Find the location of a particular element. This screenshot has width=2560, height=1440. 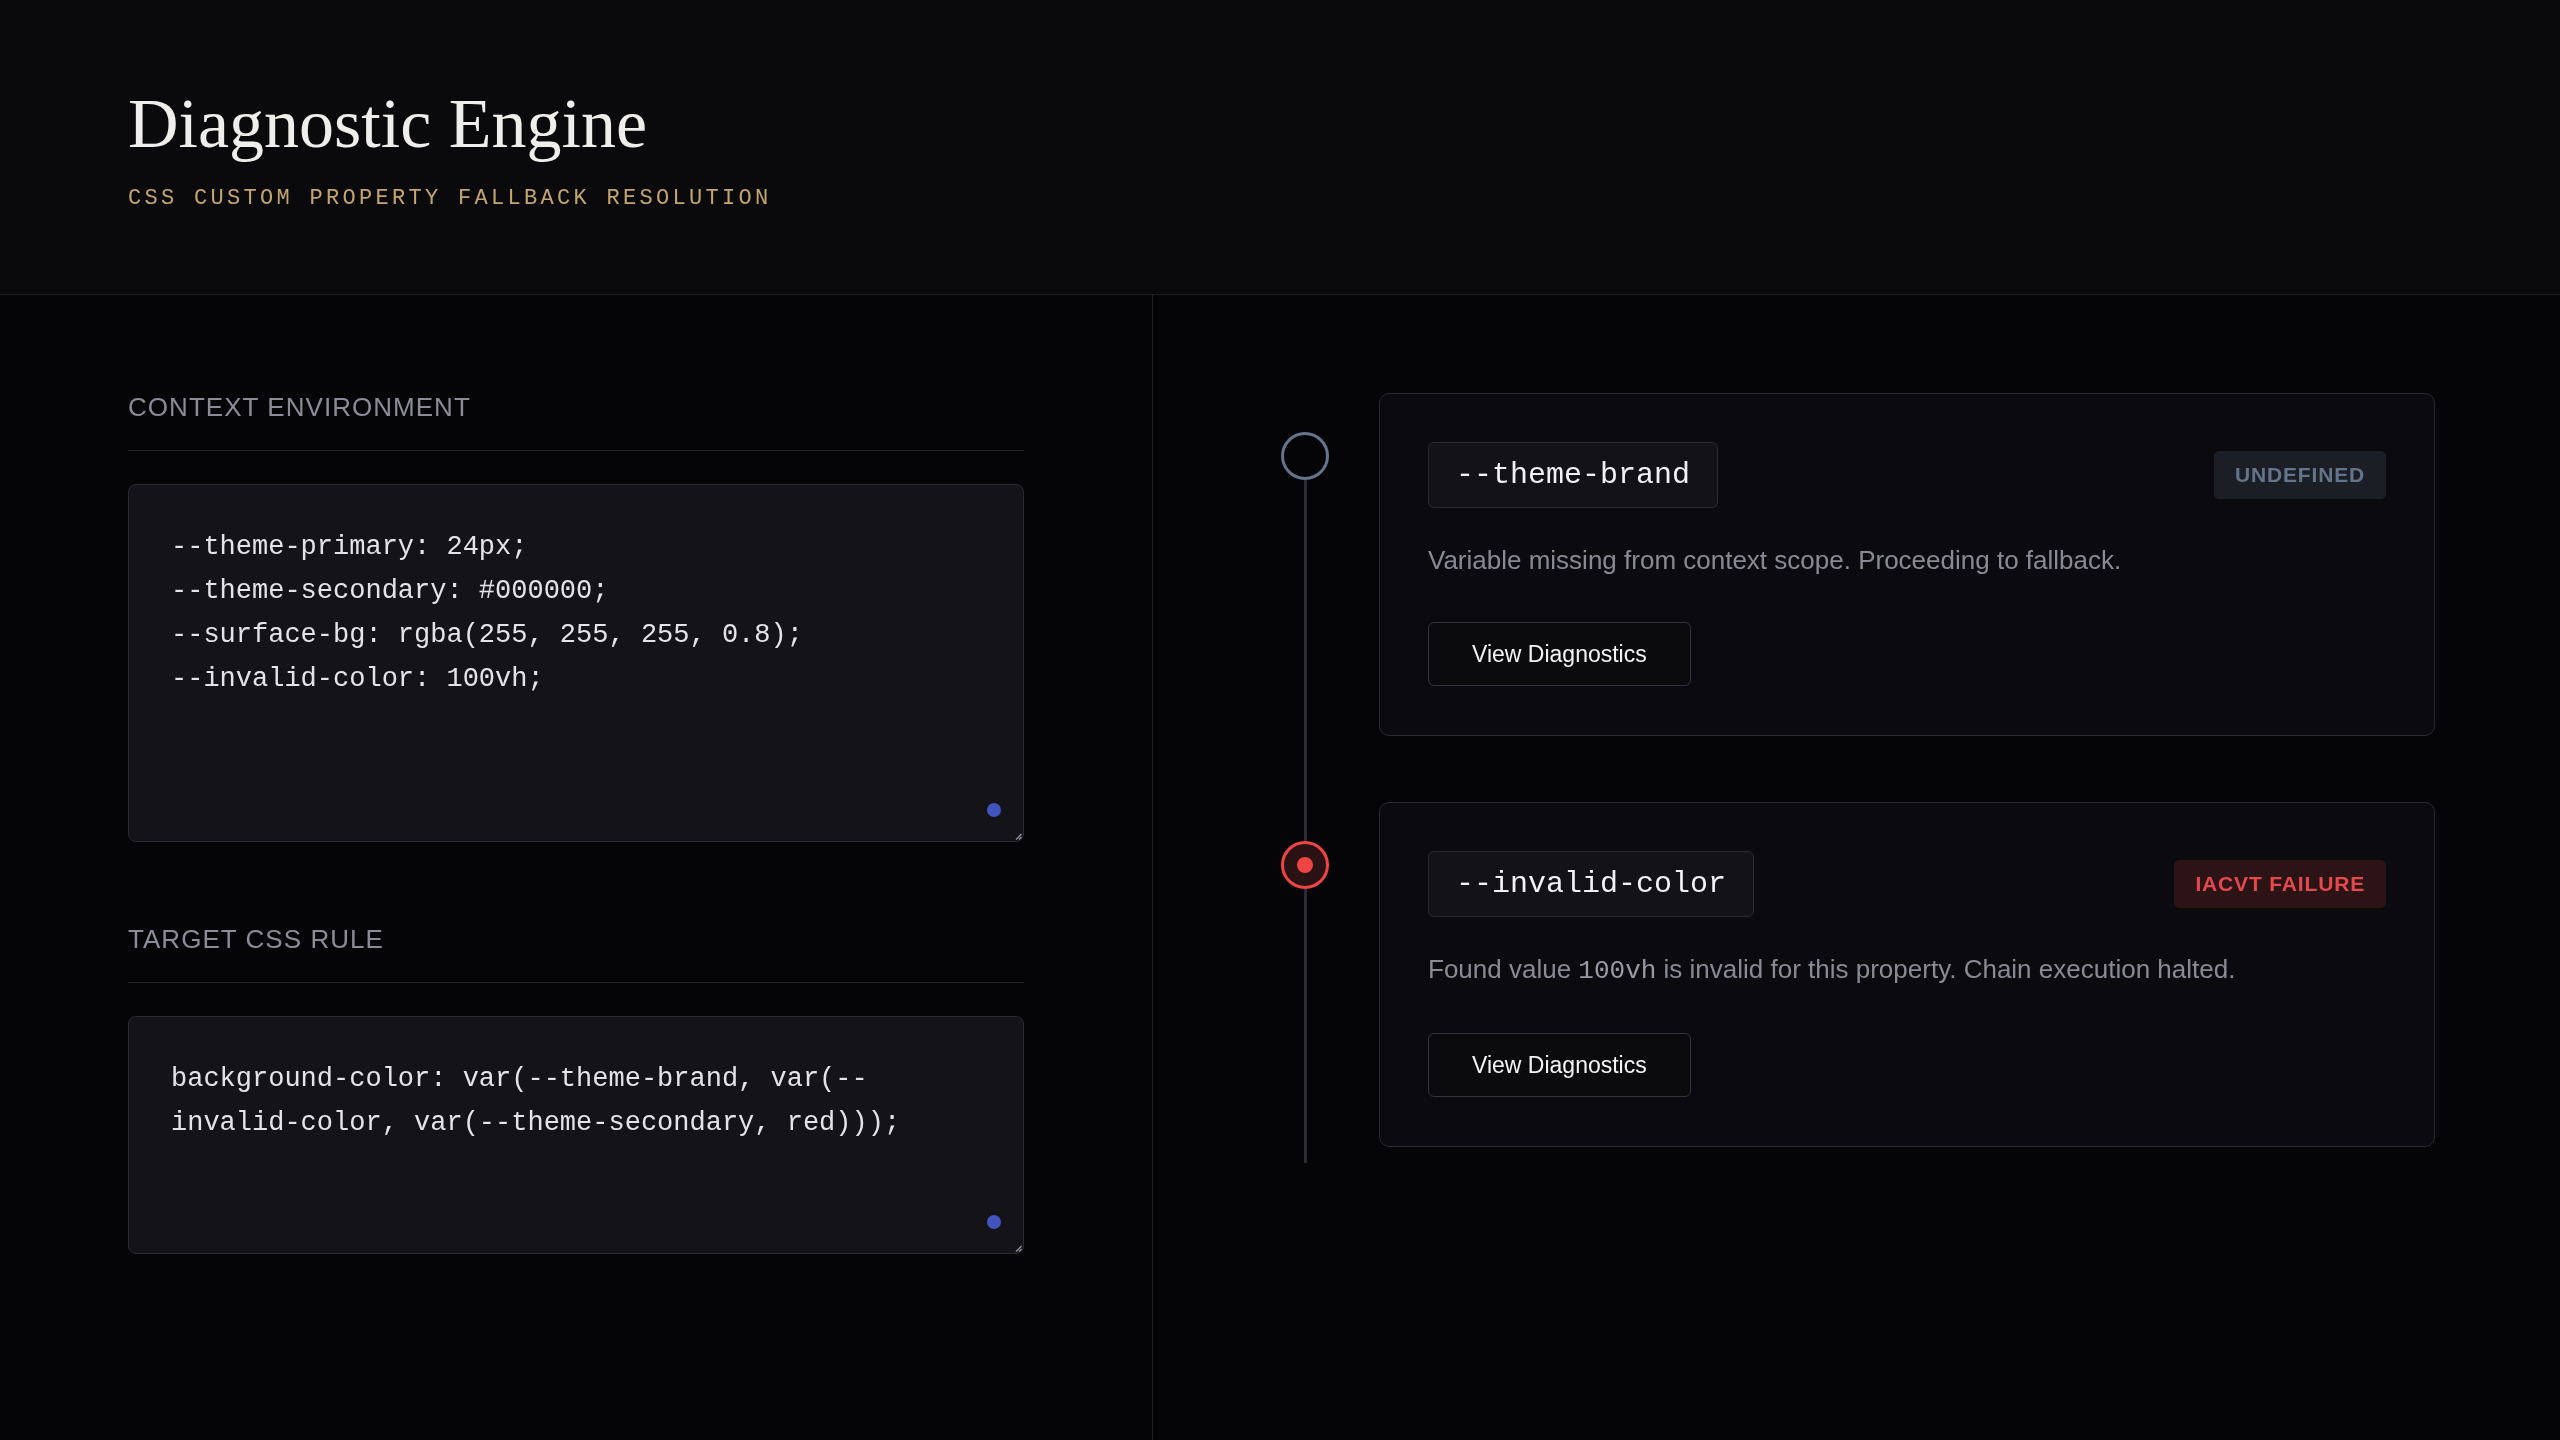

code-editor-field: background-color: var(--theme-brand, var(--invalid-color, var(--theme-secondary, red))); is located at coordinates (576, 1135).